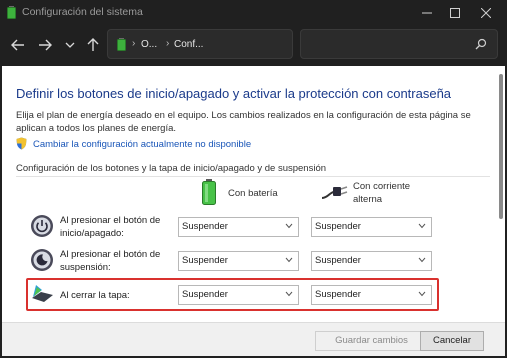 The image size is (507, 358). I want to click on divider, so click(253, 176).